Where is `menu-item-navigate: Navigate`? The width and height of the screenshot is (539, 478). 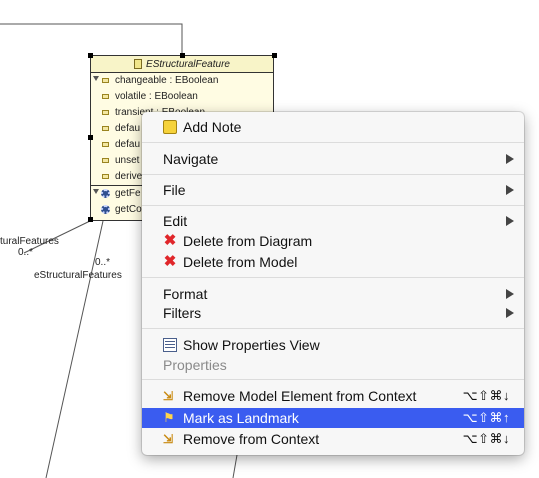 menu-item-navigate: Navigate is located at coordinates (333, 159).